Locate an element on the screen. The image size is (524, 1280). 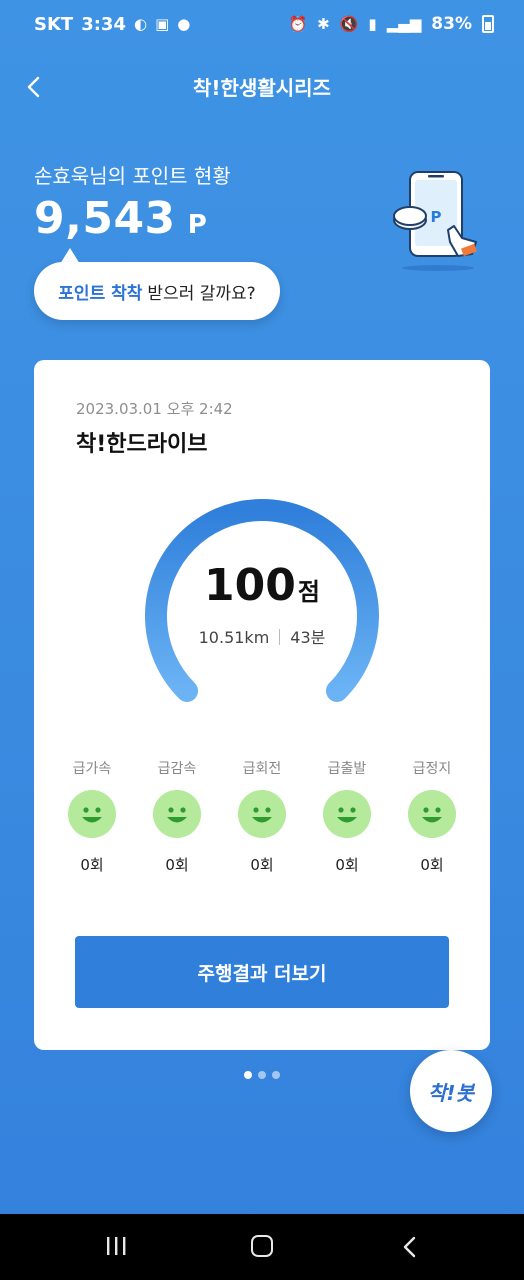
event-sharp-turn: 급회전 0회 is located at coordinates (262, 816).